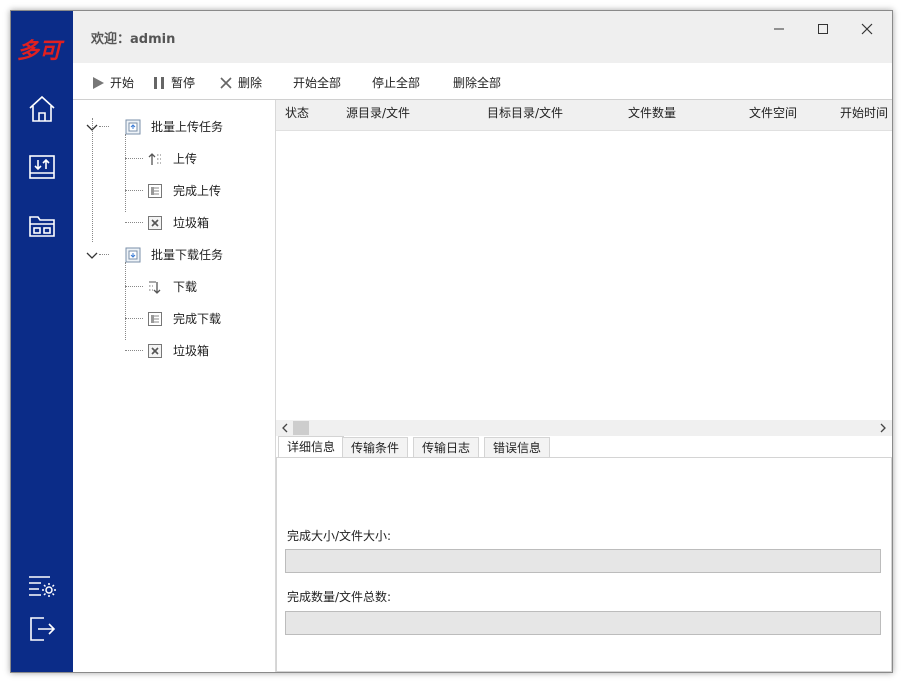  What do you see at coordinates (517, 447) in the screenshot?
I see `tab-errors: 错误信息` at bounding box center [517, 447].